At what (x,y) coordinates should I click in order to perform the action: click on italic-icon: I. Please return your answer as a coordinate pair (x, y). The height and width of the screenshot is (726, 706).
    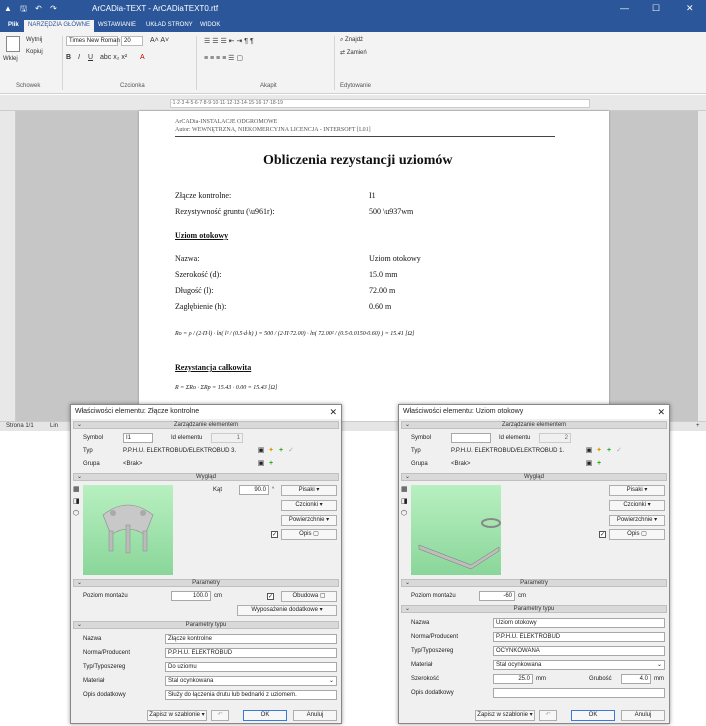
    Looking at the image, I should click on (79, 57).